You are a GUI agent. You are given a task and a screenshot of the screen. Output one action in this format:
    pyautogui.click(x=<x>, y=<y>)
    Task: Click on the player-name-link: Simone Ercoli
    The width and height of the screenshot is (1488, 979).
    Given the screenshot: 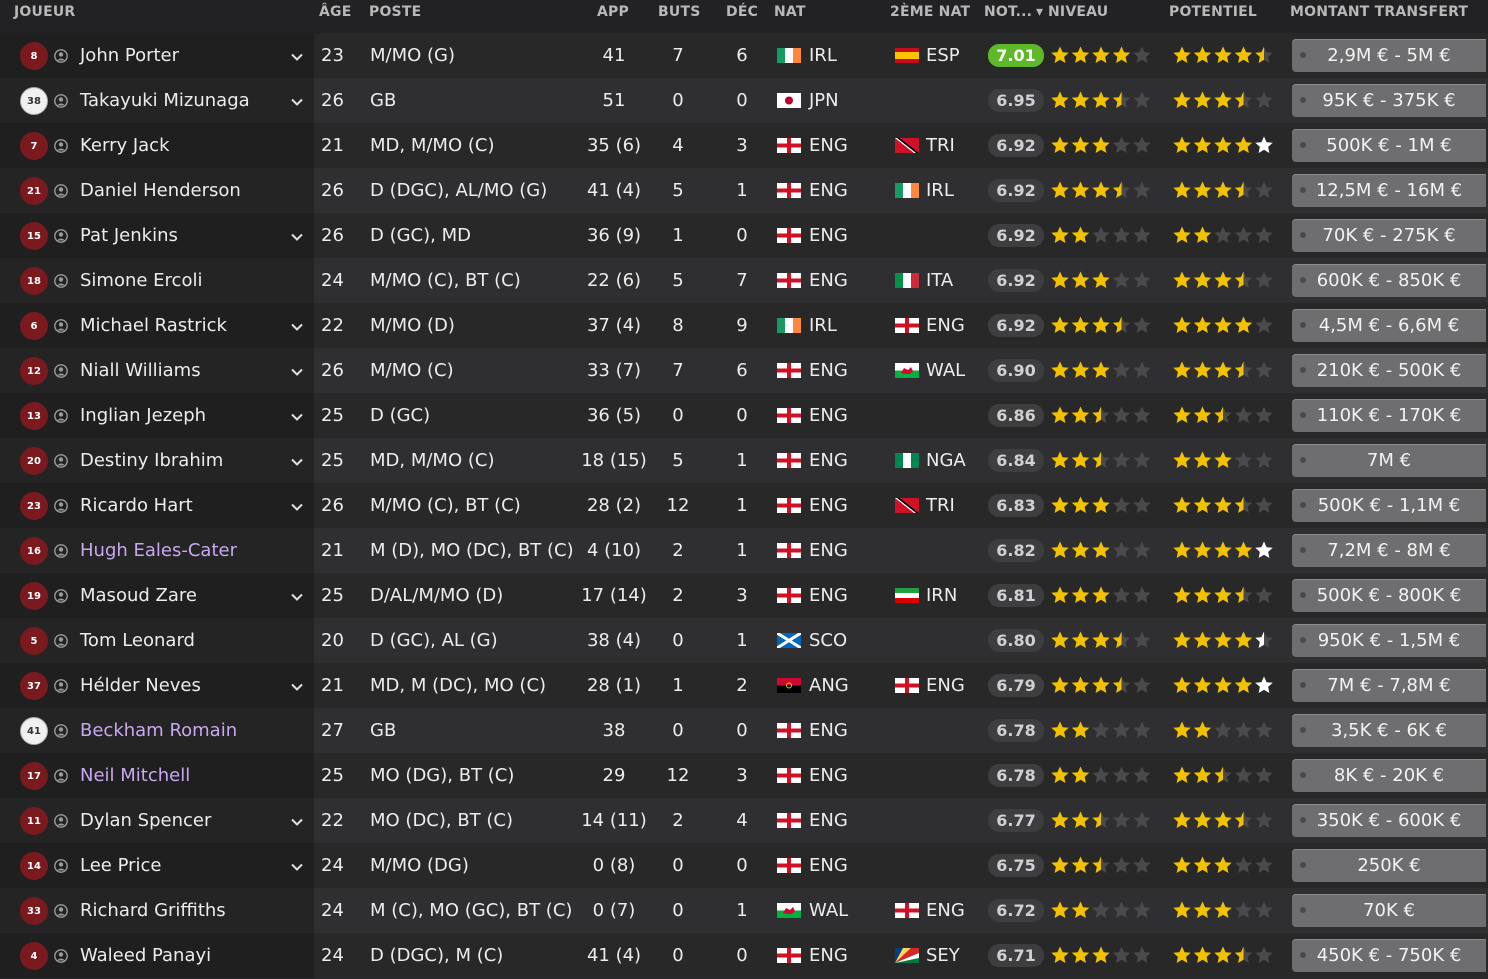 What is the action you would take?
    pyautogui.click(x=141, y=280)
    